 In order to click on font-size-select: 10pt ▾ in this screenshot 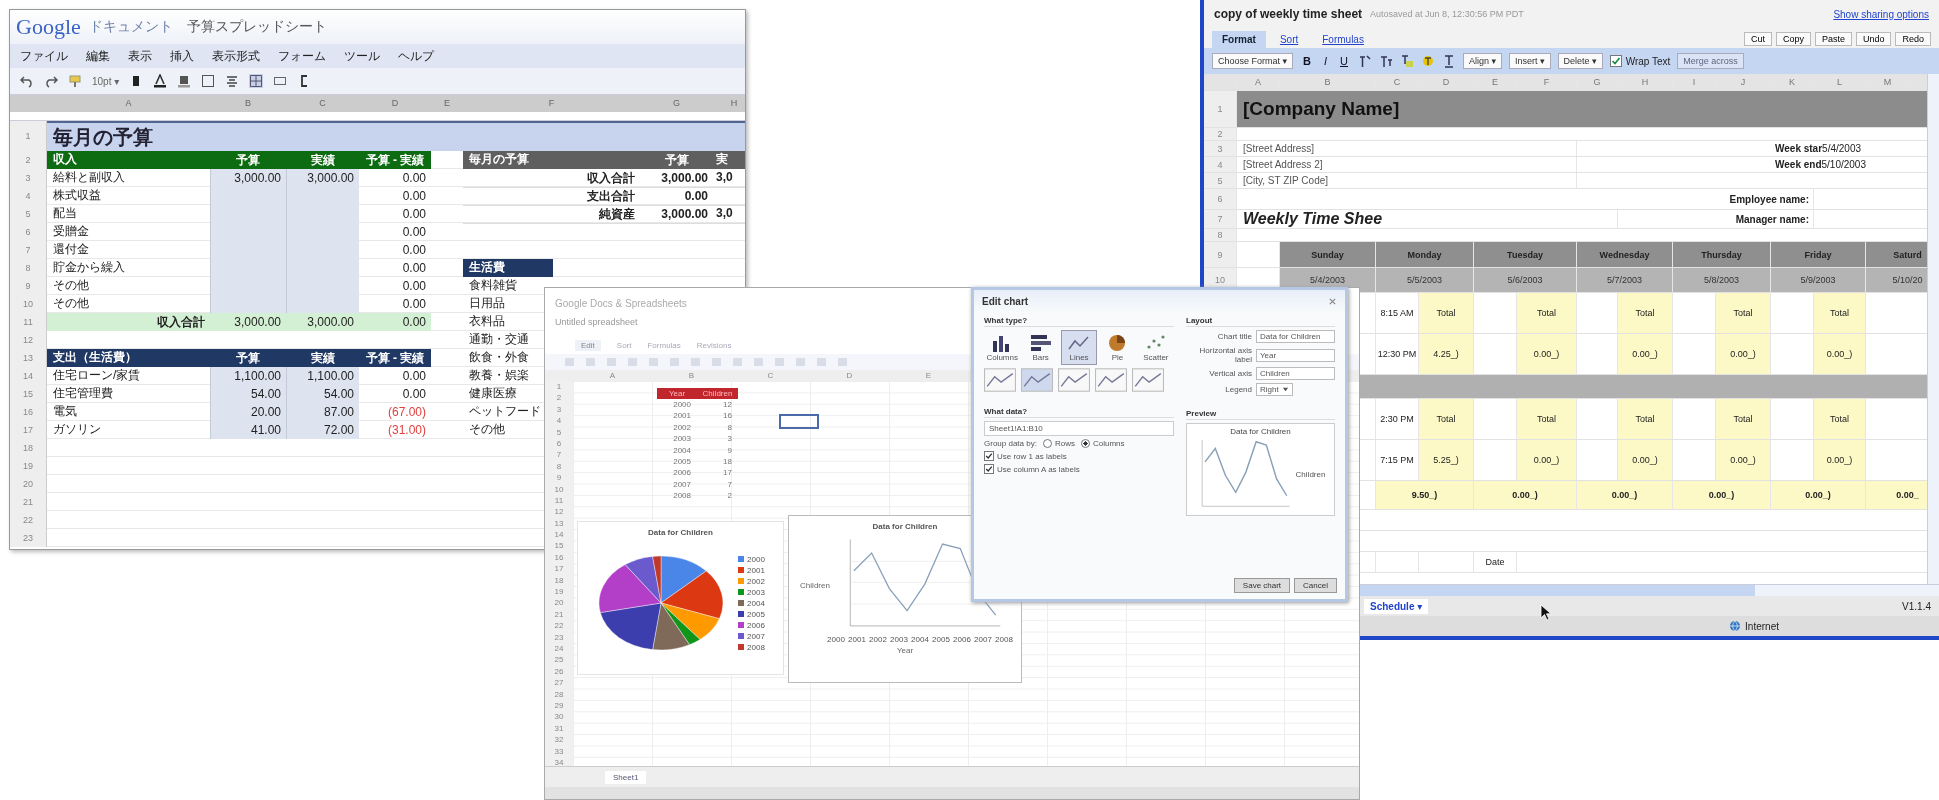, I will do `click(106, 81)`.